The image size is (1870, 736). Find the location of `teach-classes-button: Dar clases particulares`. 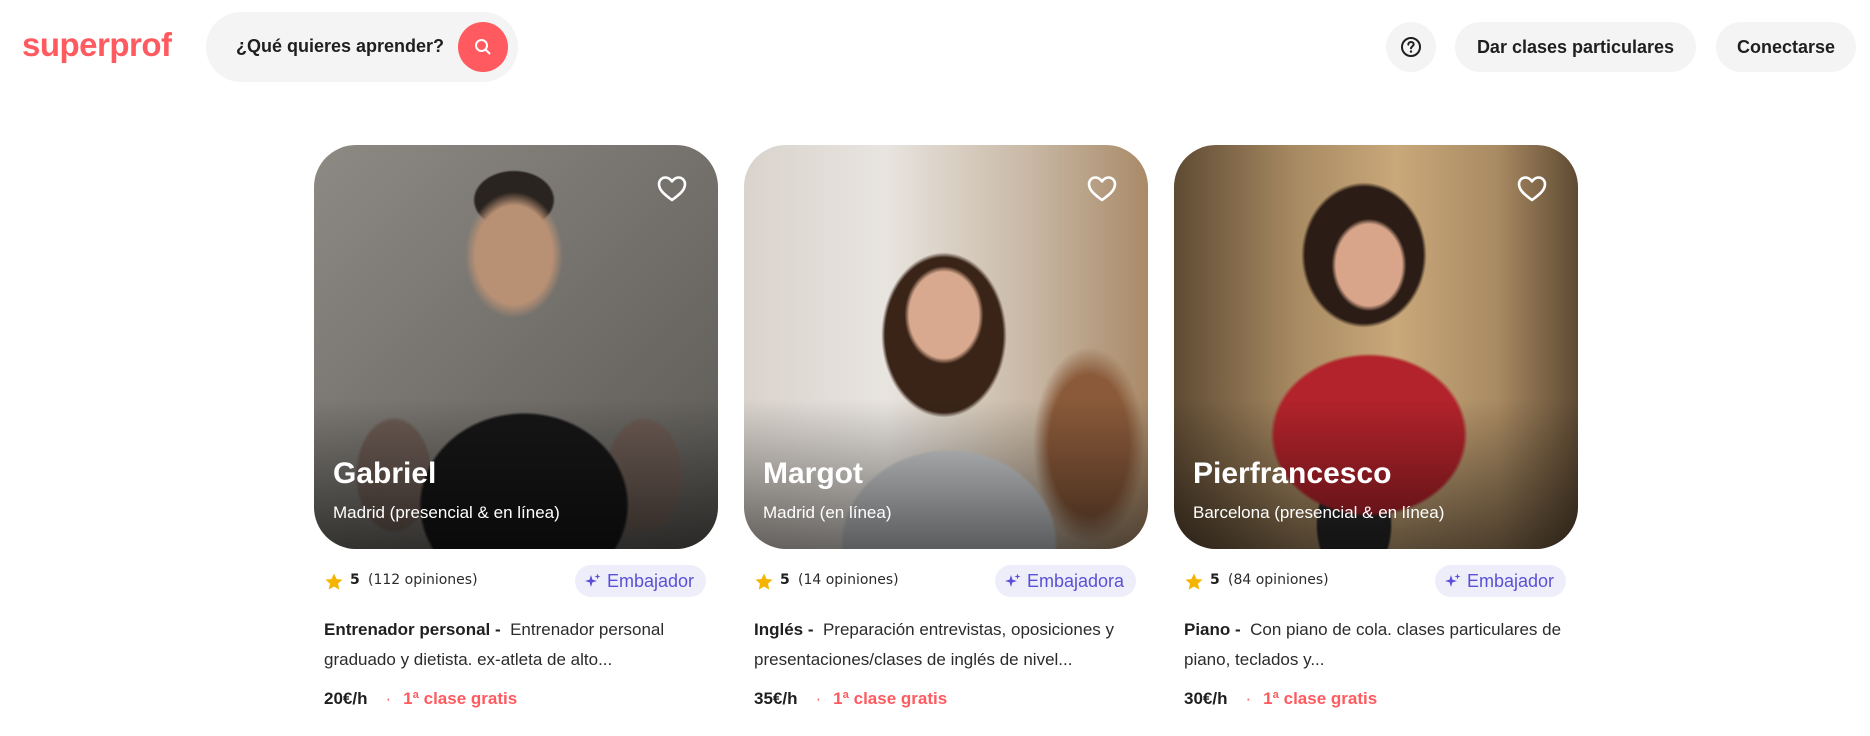

teach-classes-button: Dar clases particulares is located at coordinates (1575, 47).